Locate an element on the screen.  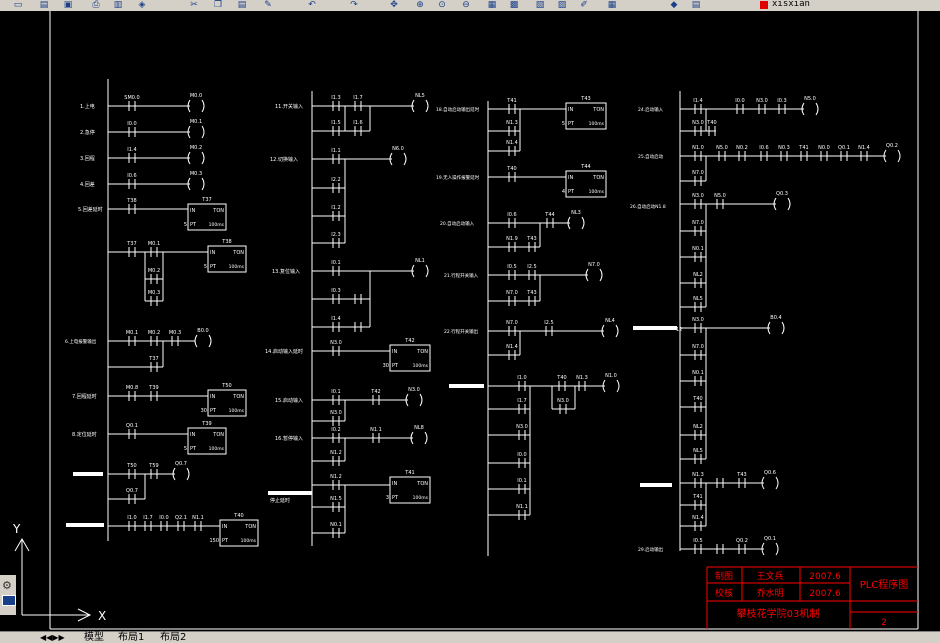
tb-sheet: 2 is located at coordinates (884, 623).